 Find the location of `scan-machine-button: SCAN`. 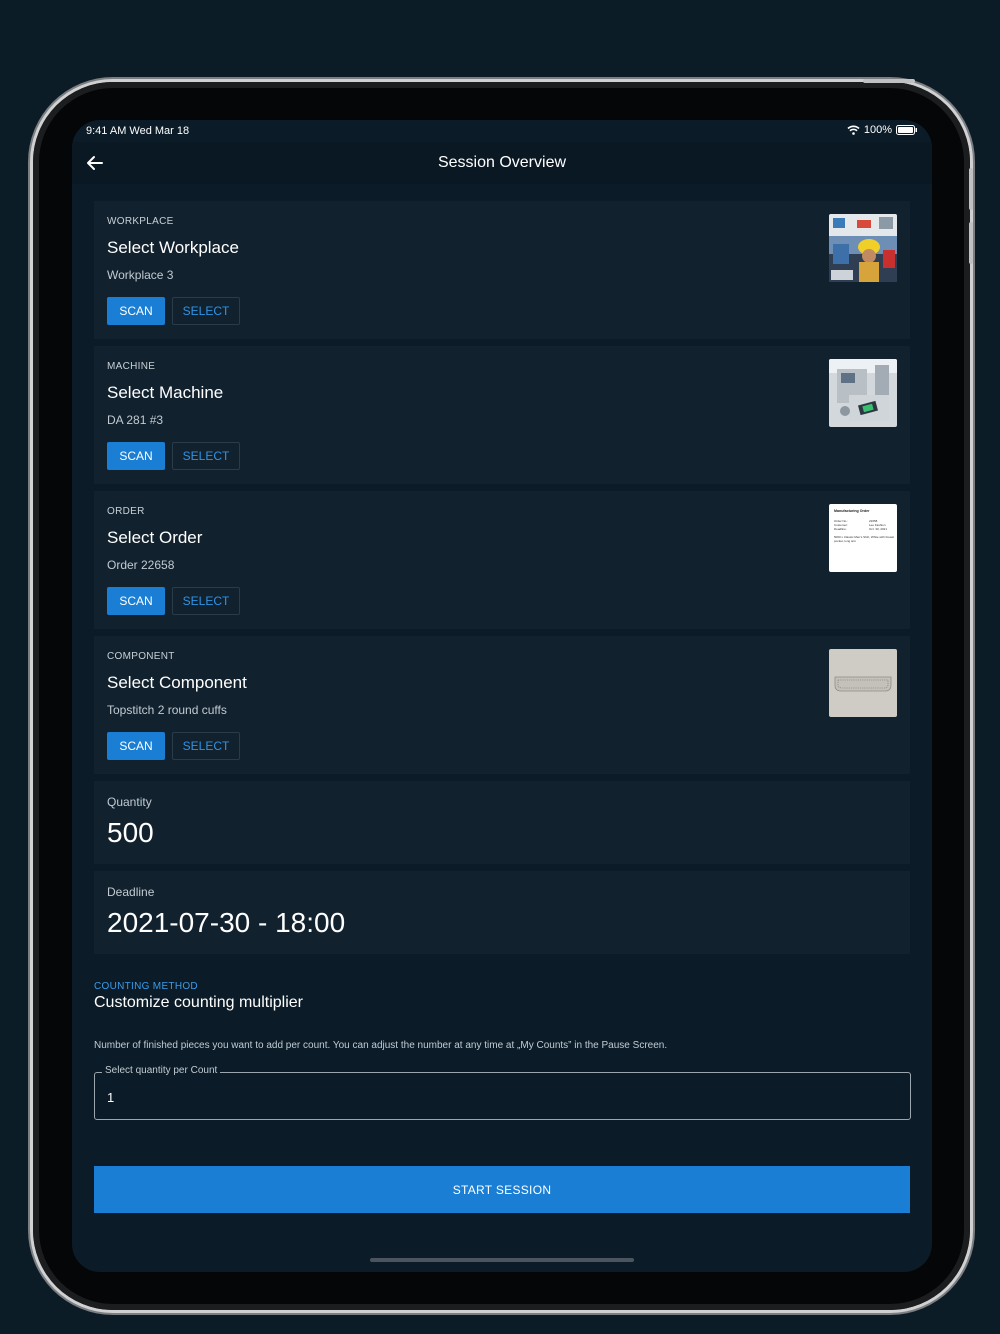

scan-machine-button: SCAN is located at coordinates (136, 456).